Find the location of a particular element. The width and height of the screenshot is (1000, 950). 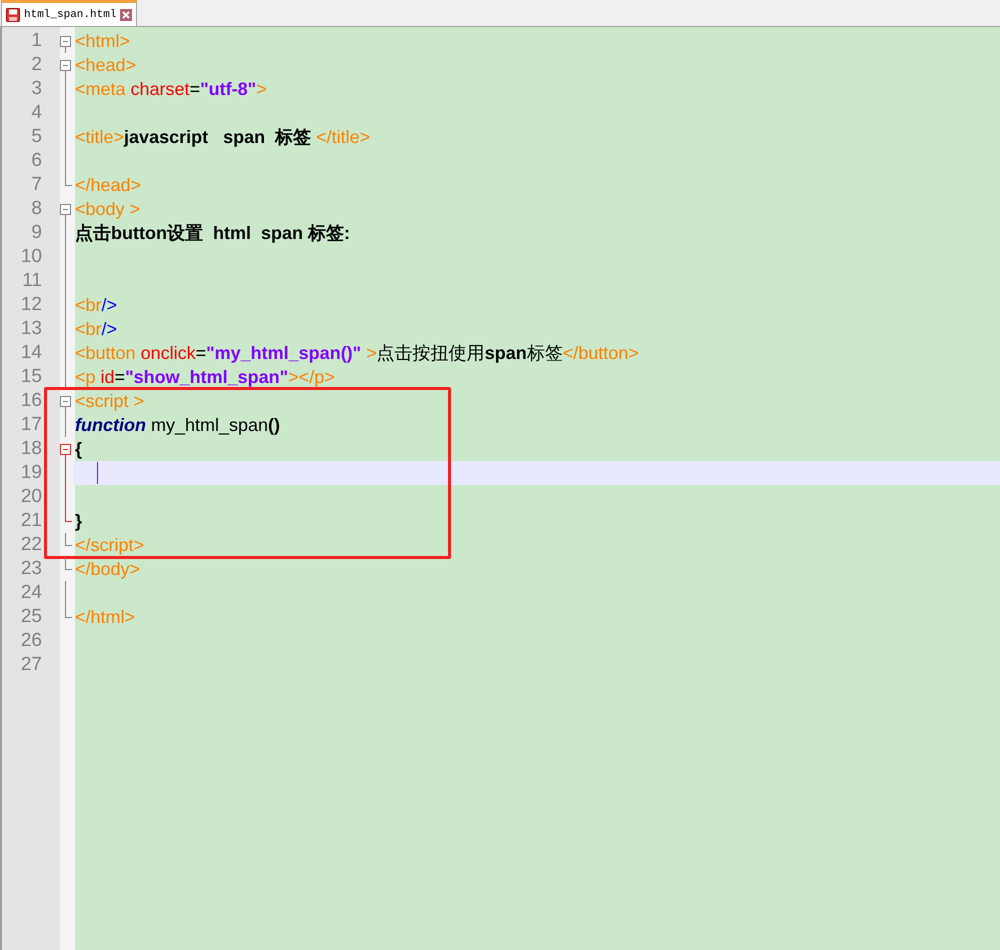

close-icon is located at coordinates (126, 14).